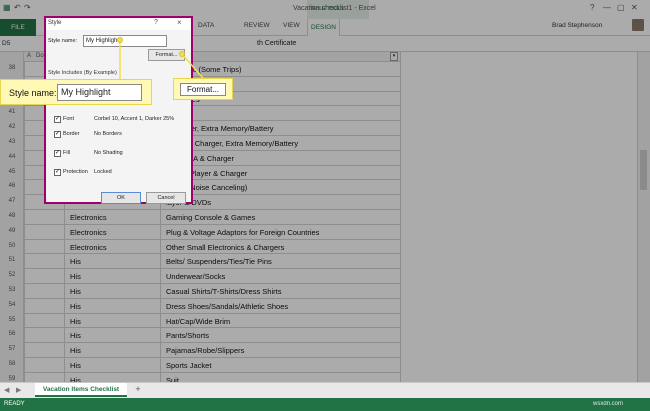  I want to click on callout-connectors, so click(161, 59).